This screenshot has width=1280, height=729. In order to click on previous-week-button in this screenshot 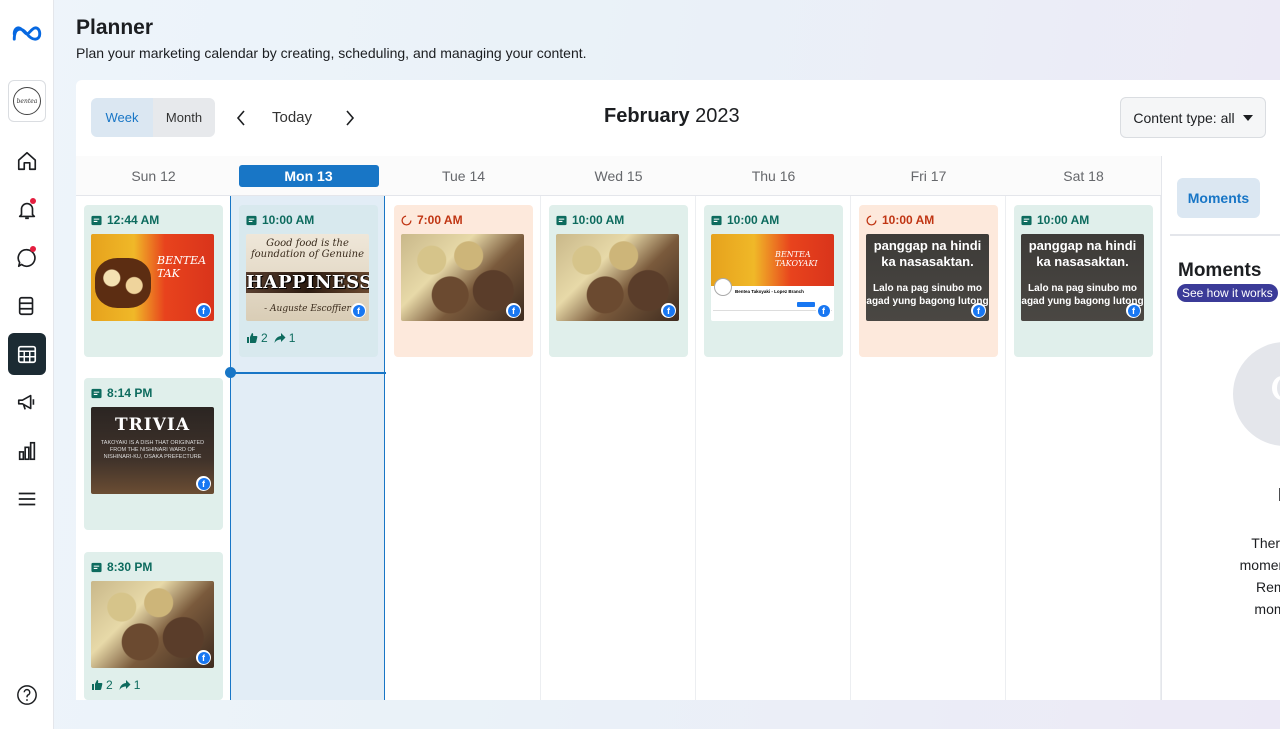, I will do `click(241, 118)`.